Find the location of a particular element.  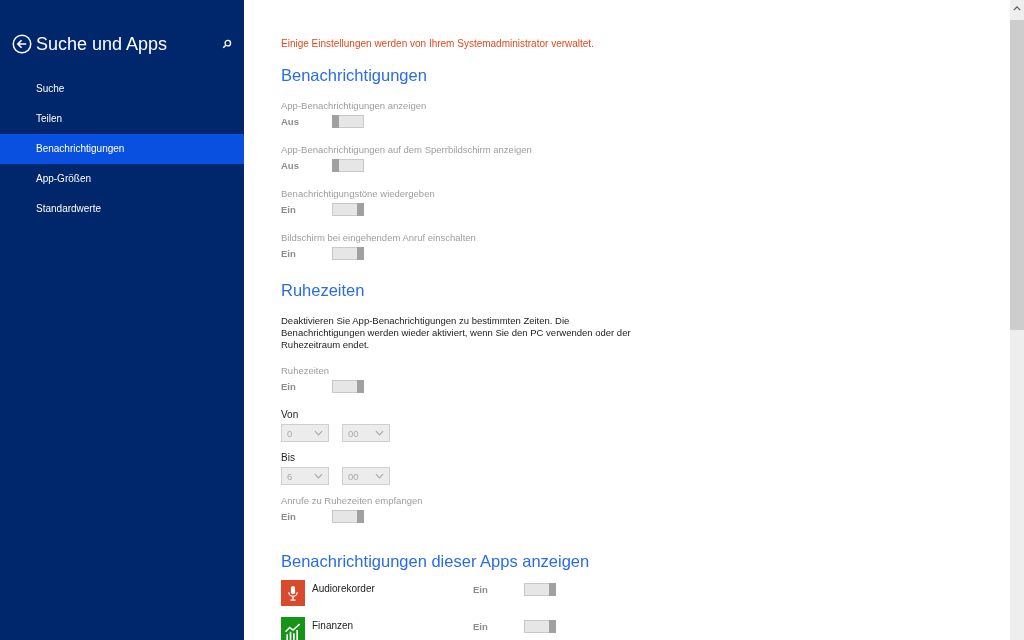

sidebar-item: Suche is located at coordinates (122, 89).